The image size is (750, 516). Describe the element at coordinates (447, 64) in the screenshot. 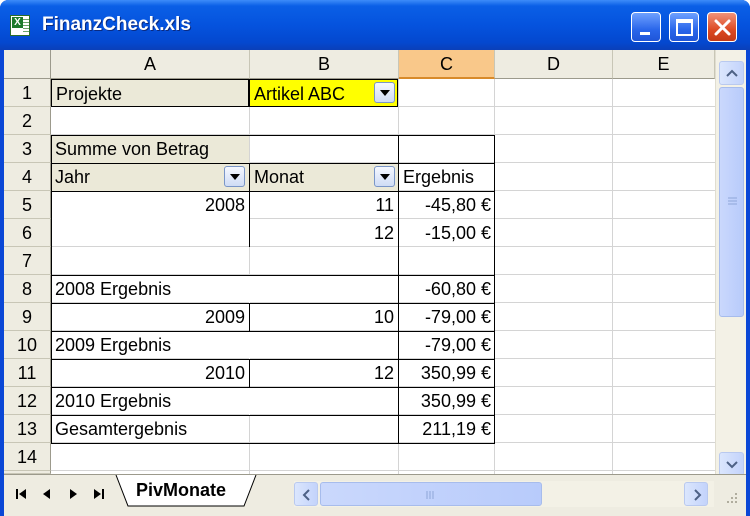

I see `column-header-c: C` at that location.